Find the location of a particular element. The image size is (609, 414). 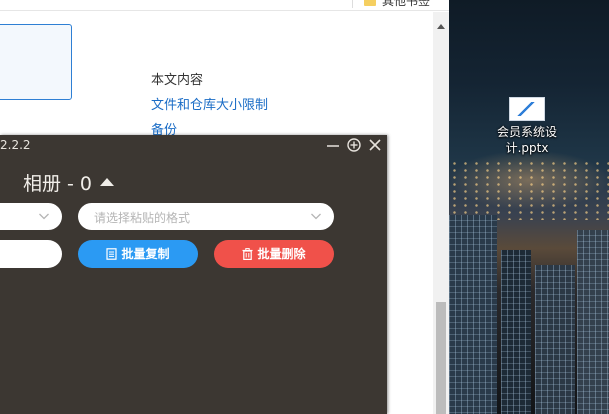

paste-format-placeholder: 请选择粘贴的格式 is located at coordinates (142, 218).